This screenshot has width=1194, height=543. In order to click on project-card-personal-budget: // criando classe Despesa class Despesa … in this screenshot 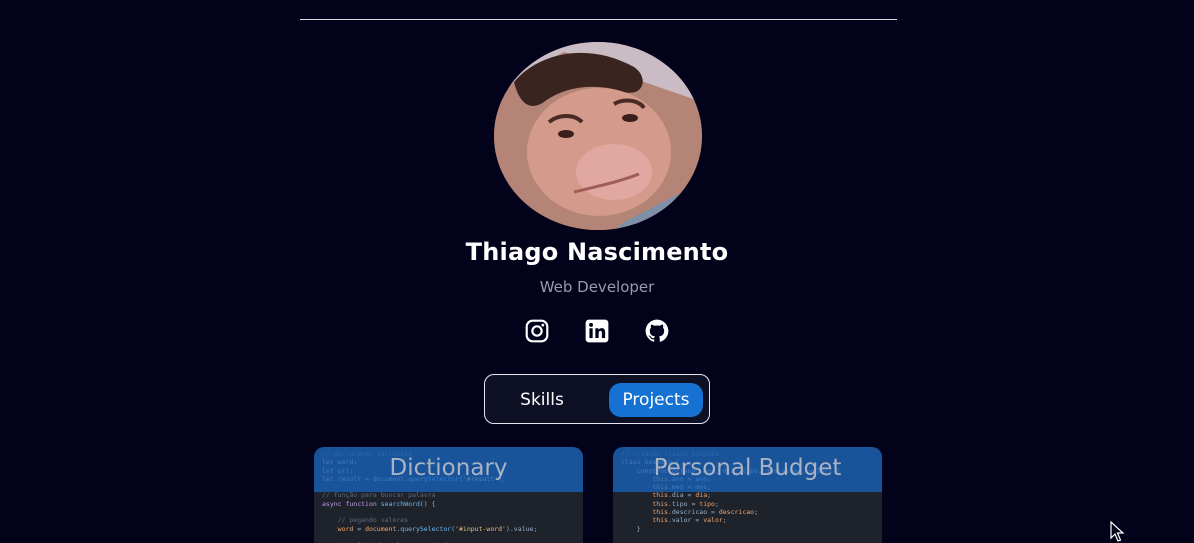, I will do `click(747, 495)`.